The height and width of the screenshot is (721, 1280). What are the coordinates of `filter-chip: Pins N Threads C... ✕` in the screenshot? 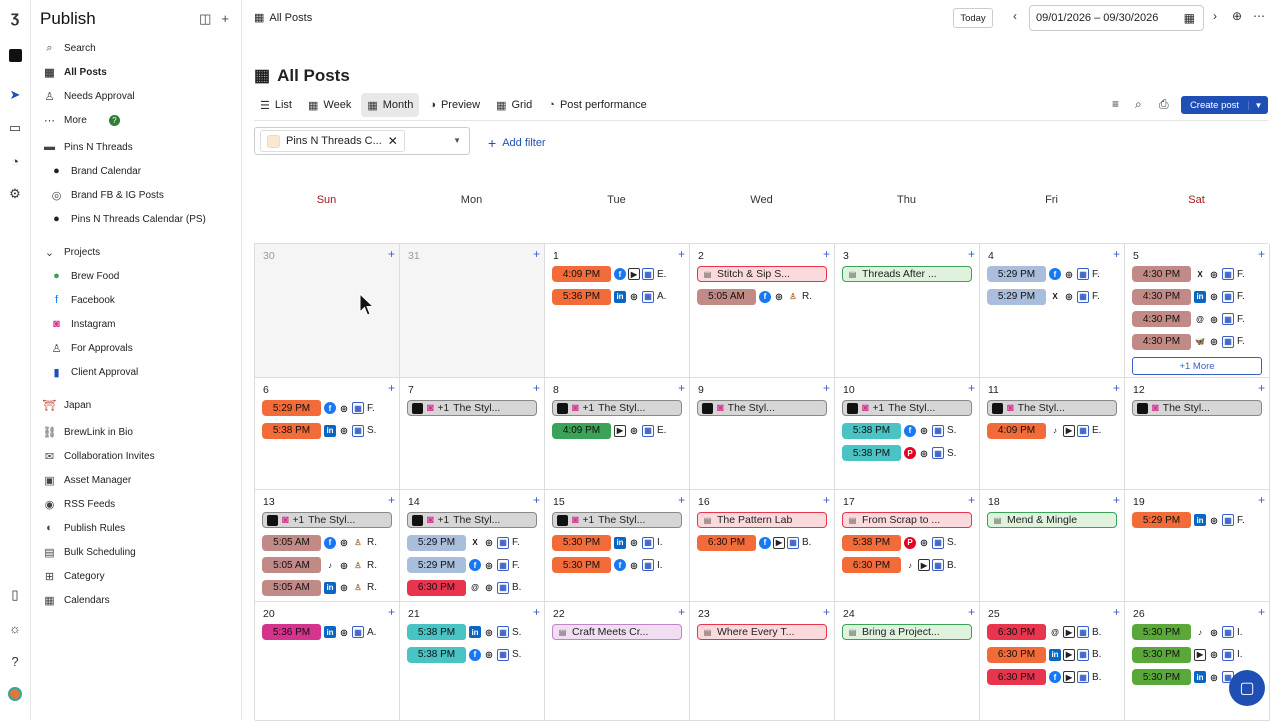 It's located at (332, 141).